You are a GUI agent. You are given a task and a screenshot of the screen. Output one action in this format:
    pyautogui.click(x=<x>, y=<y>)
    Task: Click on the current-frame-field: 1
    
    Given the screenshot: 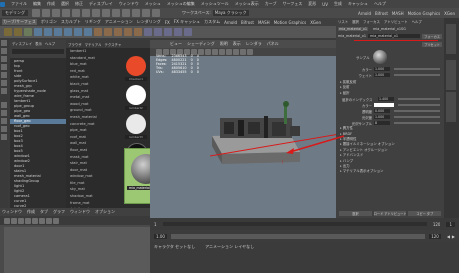 What is the action you would take?
    pyautogui.click(x=450, y=224)
    